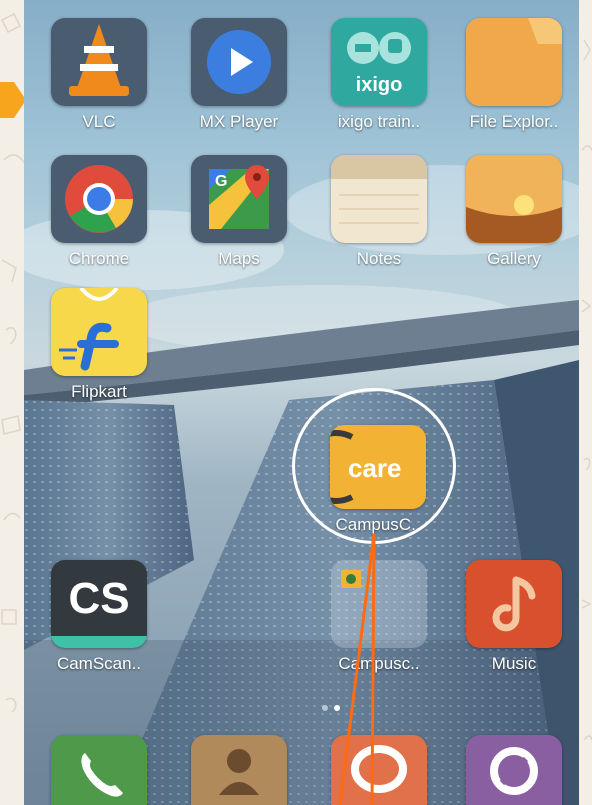 Image resolution: width=592 pixels, height=805 pixels. Describe the element at coordinates (239, 258) in the screenshot. I see `app-label: Maps` at that location.